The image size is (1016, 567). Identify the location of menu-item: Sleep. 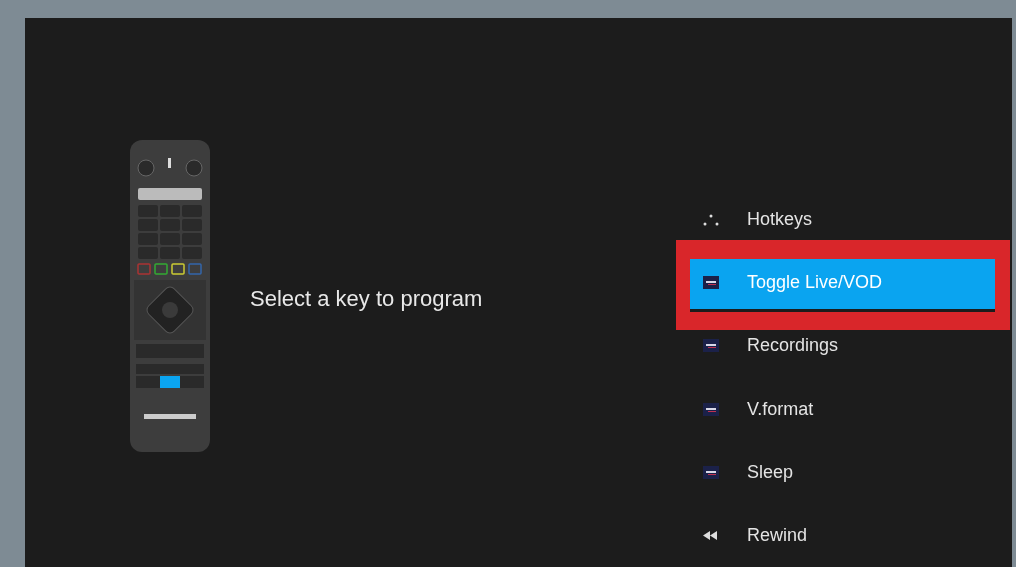
(842, 472).